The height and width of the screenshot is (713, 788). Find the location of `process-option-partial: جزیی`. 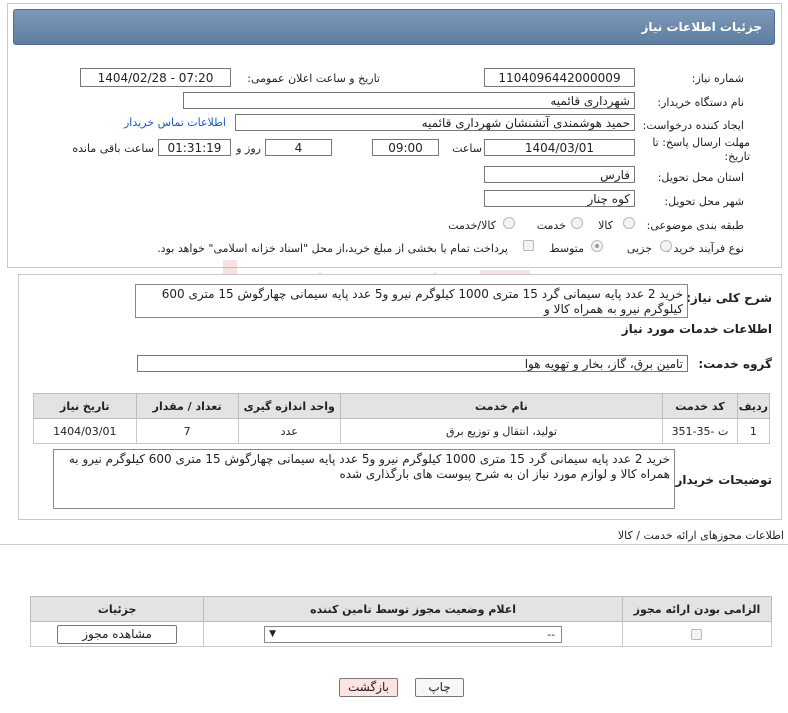

process-option-partial: جزیی is located at coordinates (639, 248).